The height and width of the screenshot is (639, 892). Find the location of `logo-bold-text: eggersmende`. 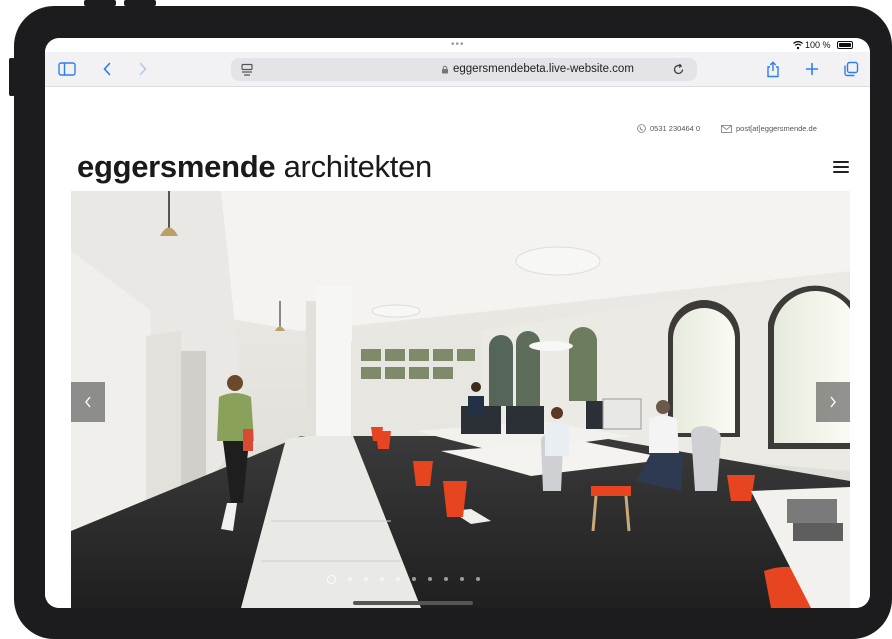

logo-bold-text: eggersmende is located at coordinates (176, 166).